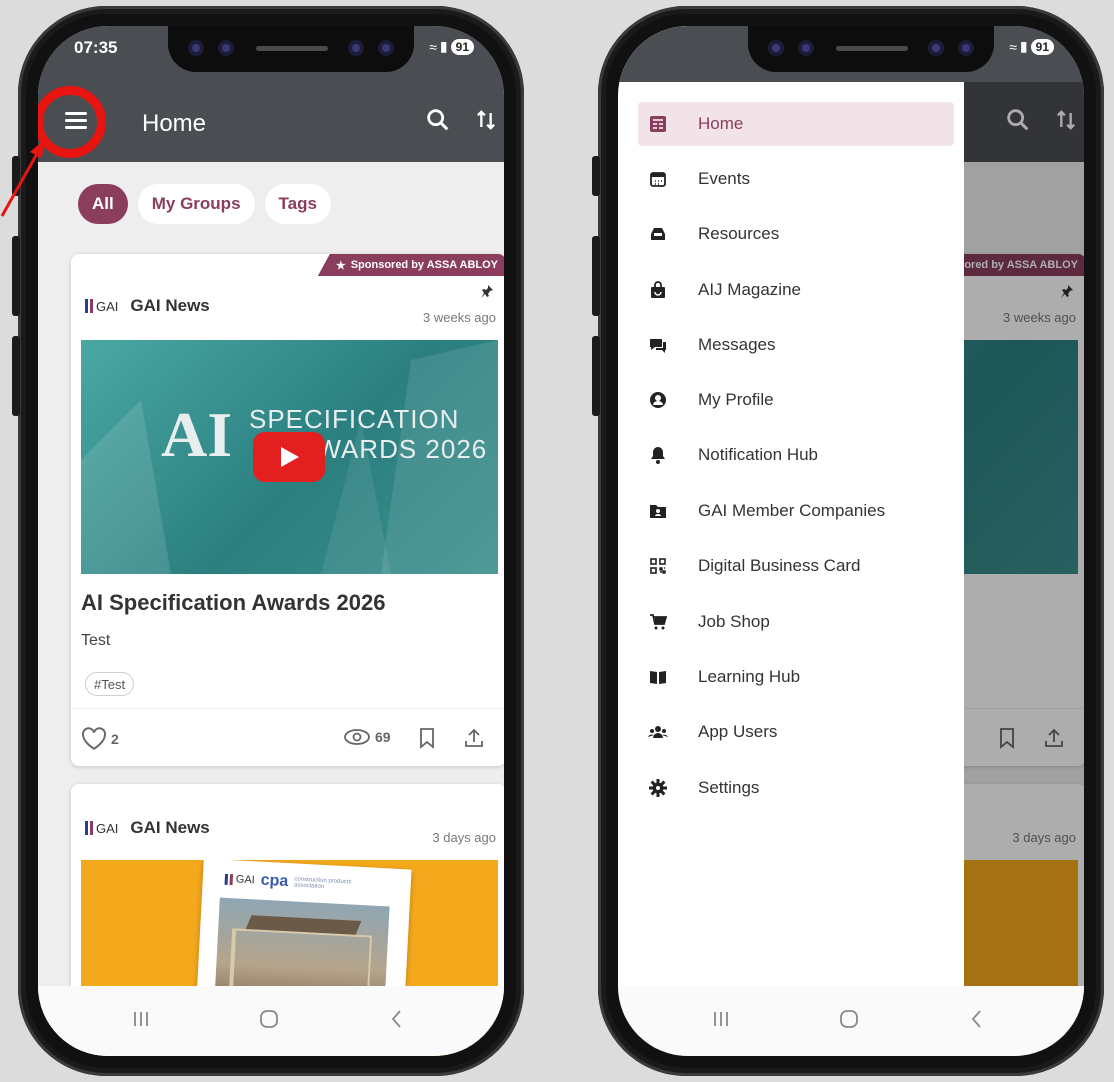  I want to click on newspaper-icon, so click(658, 124).